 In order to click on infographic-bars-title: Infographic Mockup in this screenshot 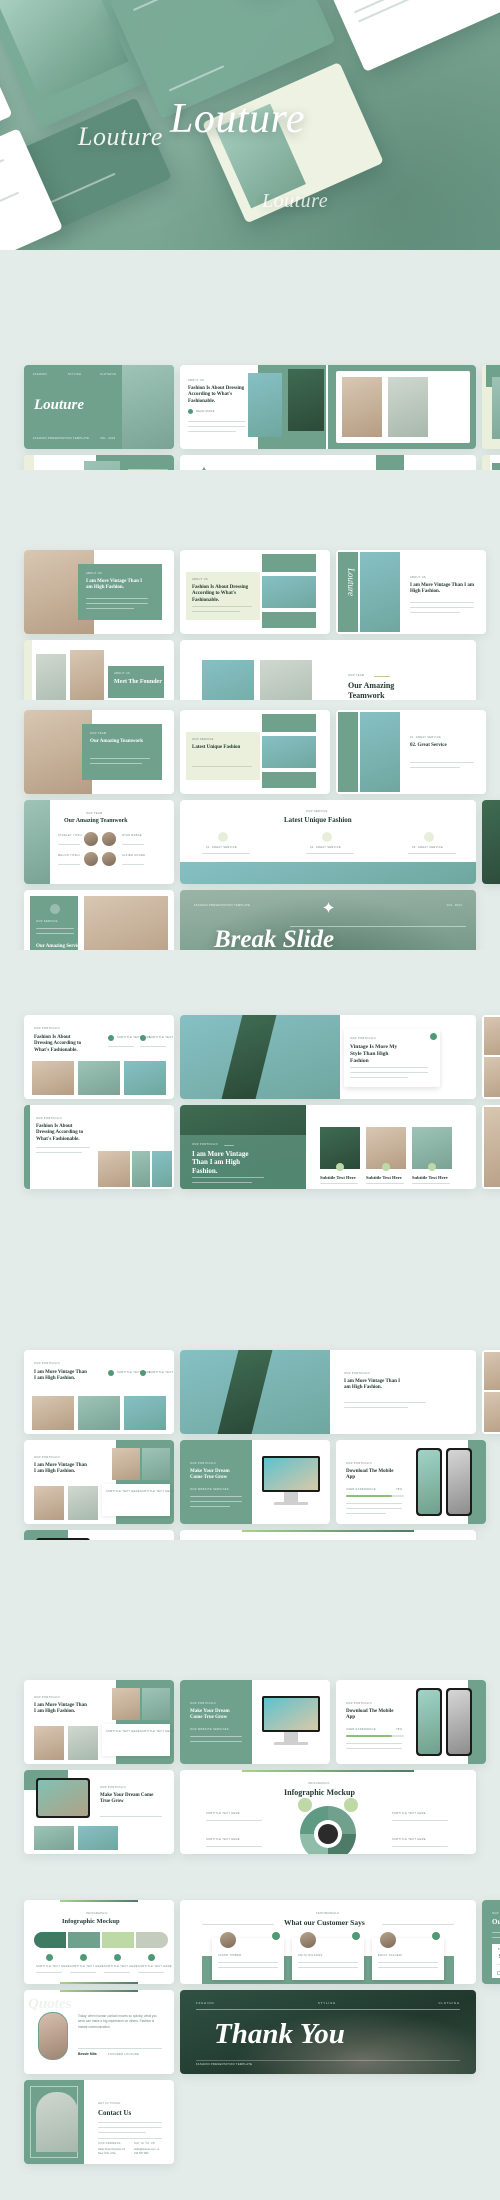, I will do `click(91, 1921)`.